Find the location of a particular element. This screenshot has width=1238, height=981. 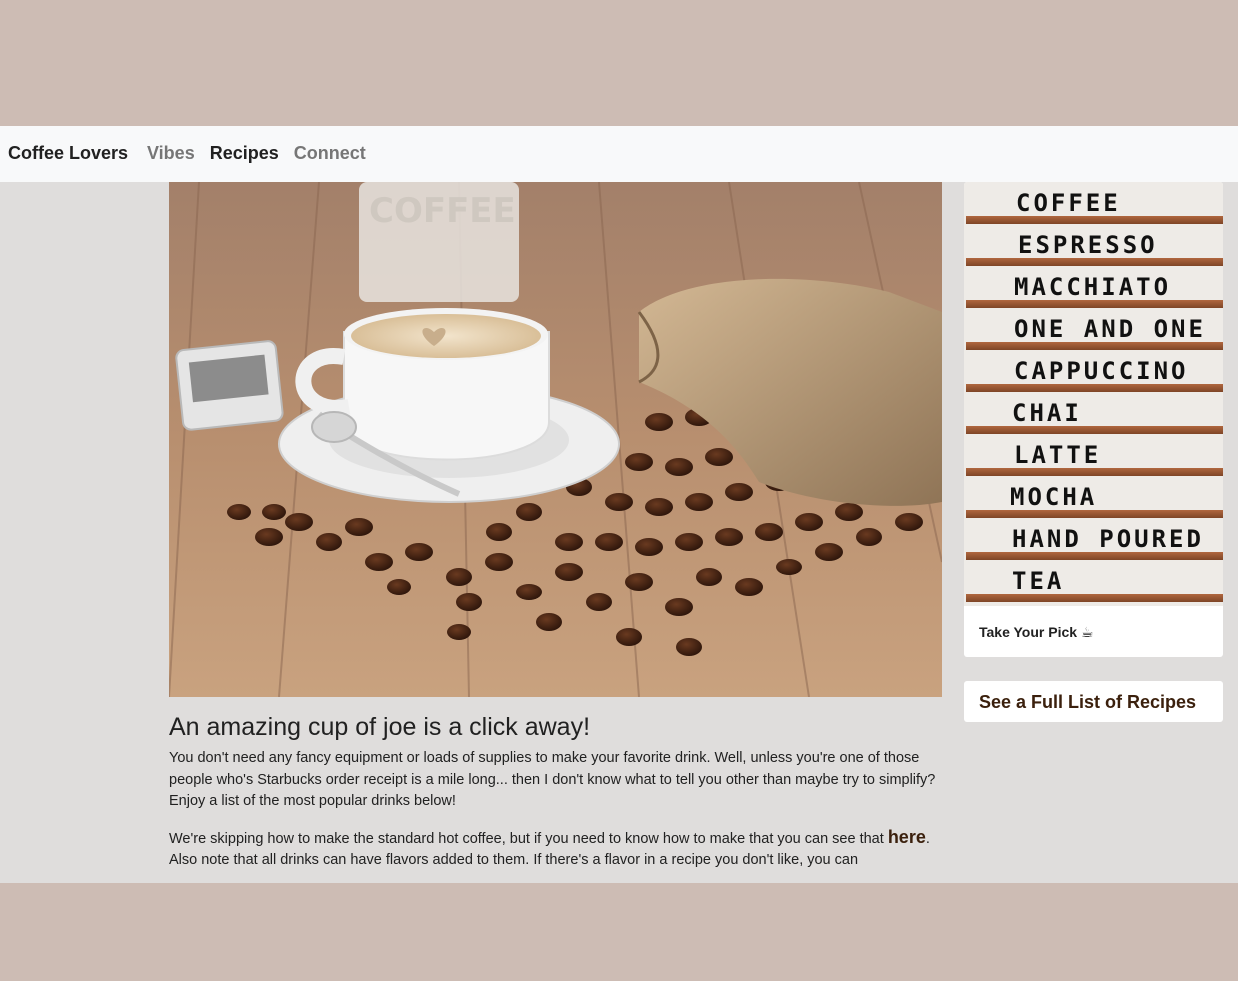

menu-board-row: COFFEE is located at coordinates (1093, 203).